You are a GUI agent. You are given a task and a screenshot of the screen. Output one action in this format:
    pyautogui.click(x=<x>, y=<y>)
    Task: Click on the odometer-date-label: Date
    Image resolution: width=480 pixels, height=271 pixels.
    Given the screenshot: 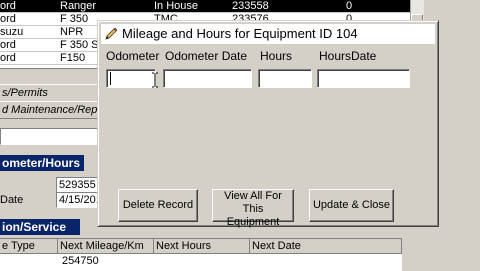 What is the action you would take?
    pyautogui.click(x=12, y=200)
    